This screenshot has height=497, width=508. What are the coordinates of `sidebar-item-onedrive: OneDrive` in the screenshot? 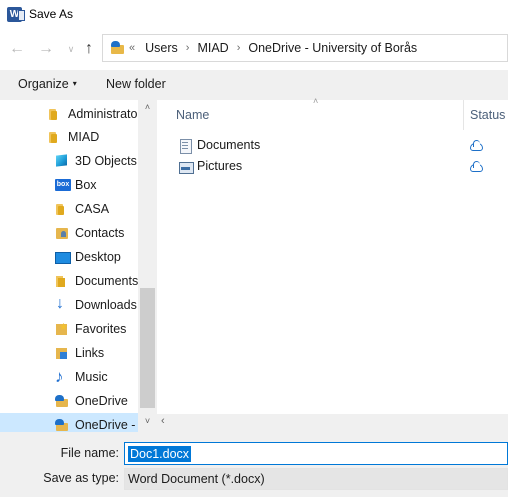 It's located at (69, 401).